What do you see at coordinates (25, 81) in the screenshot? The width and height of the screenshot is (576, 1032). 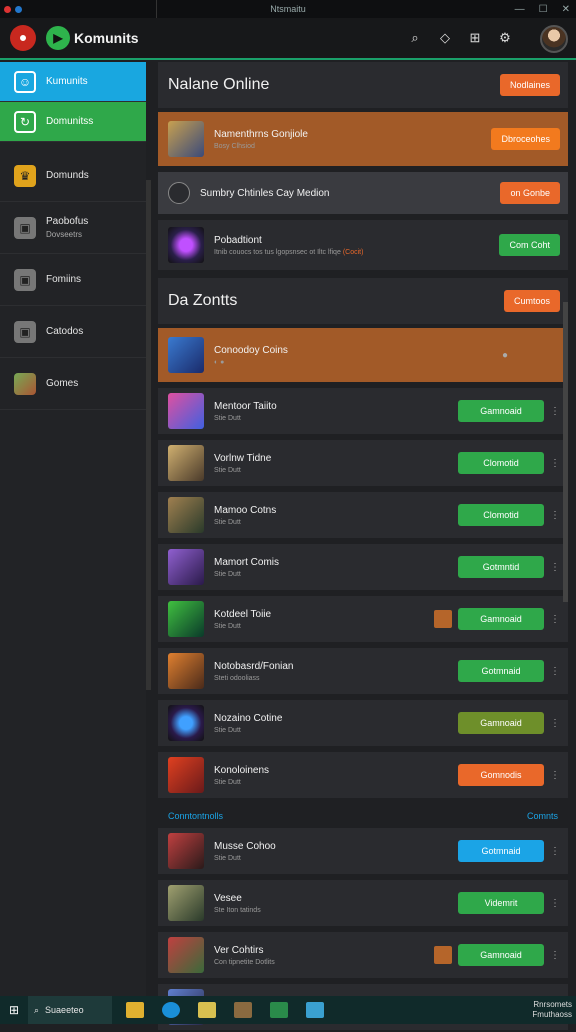 I see `chat-icon: ☺` at bounding box center [25, 81].